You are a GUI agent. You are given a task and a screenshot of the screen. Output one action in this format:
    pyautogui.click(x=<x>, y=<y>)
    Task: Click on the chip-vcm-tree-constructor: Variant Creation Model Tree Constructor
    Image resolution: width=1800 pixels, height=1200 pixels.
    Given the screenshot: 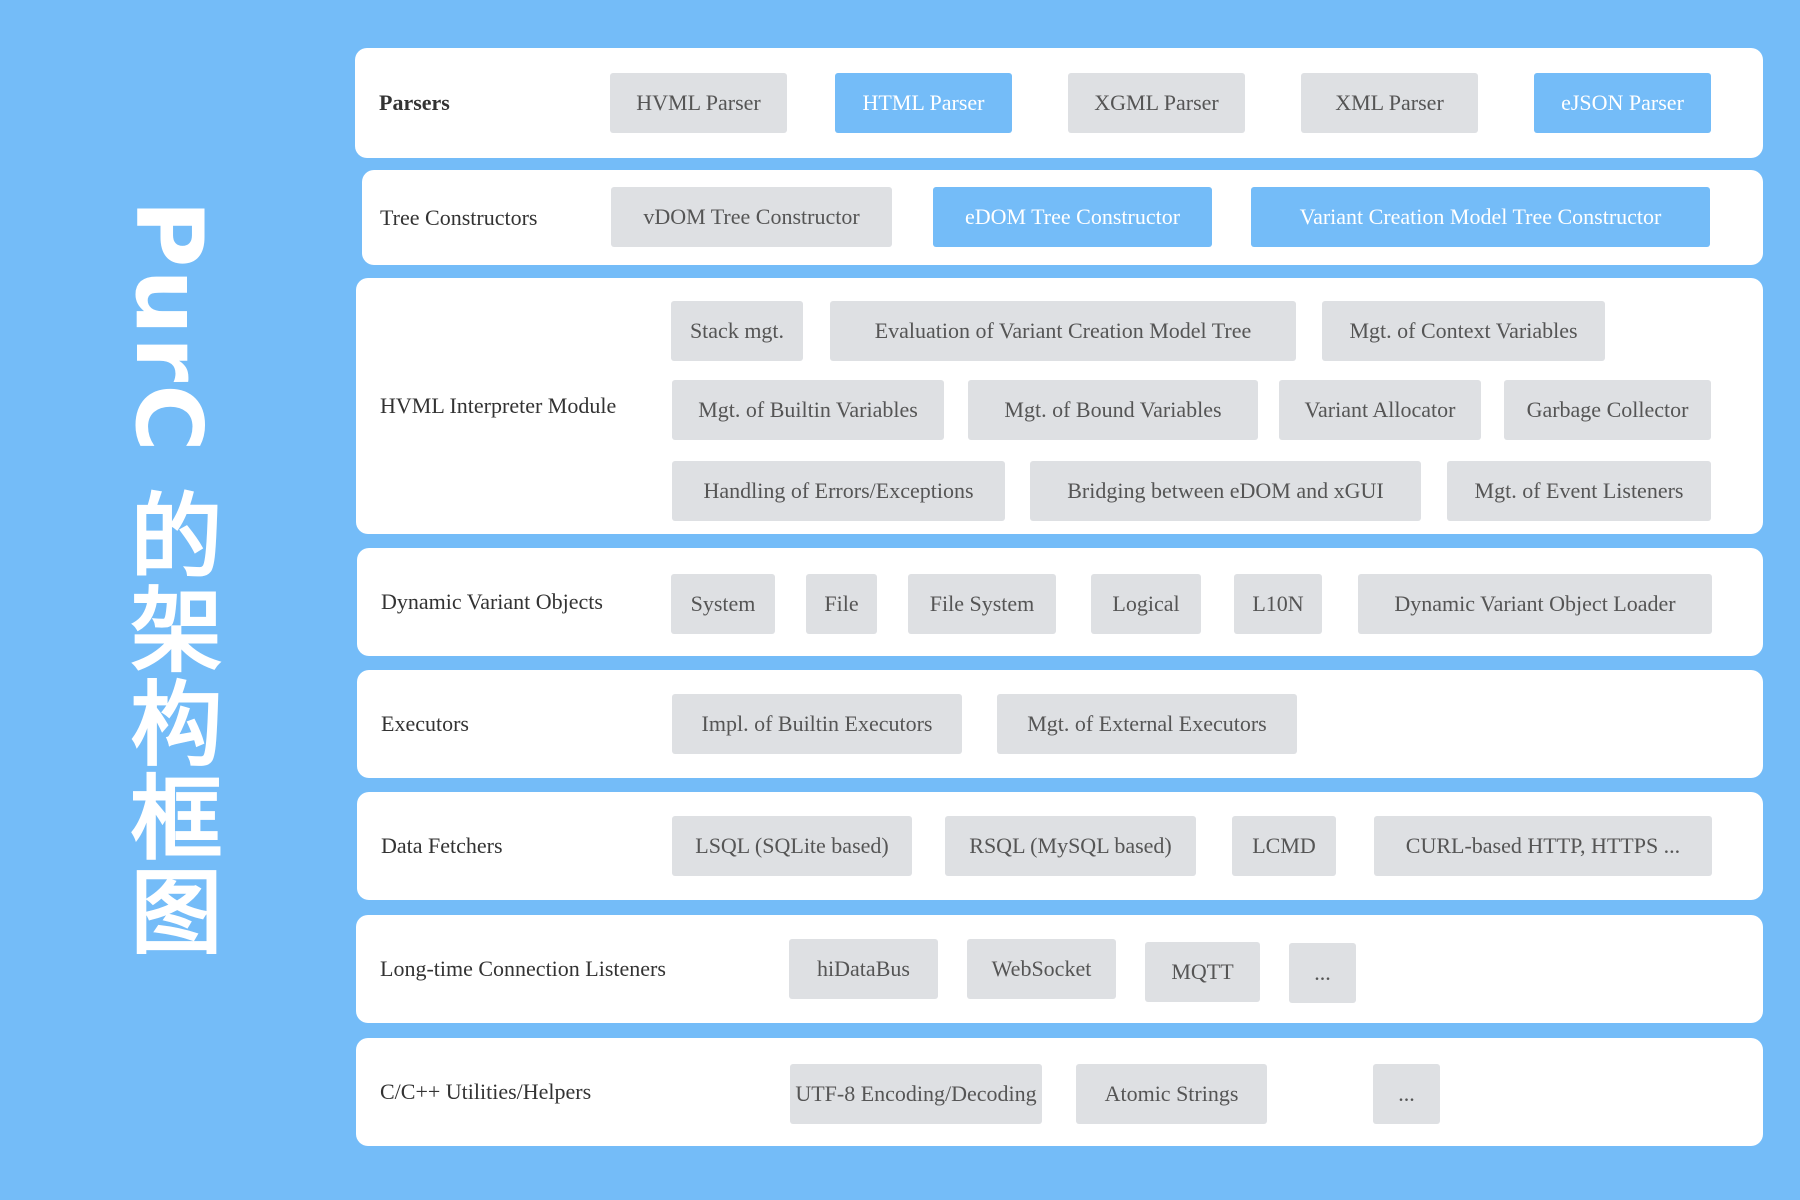 What is the action you would take?
    pyautogui.click(x=1480, y=217)
    